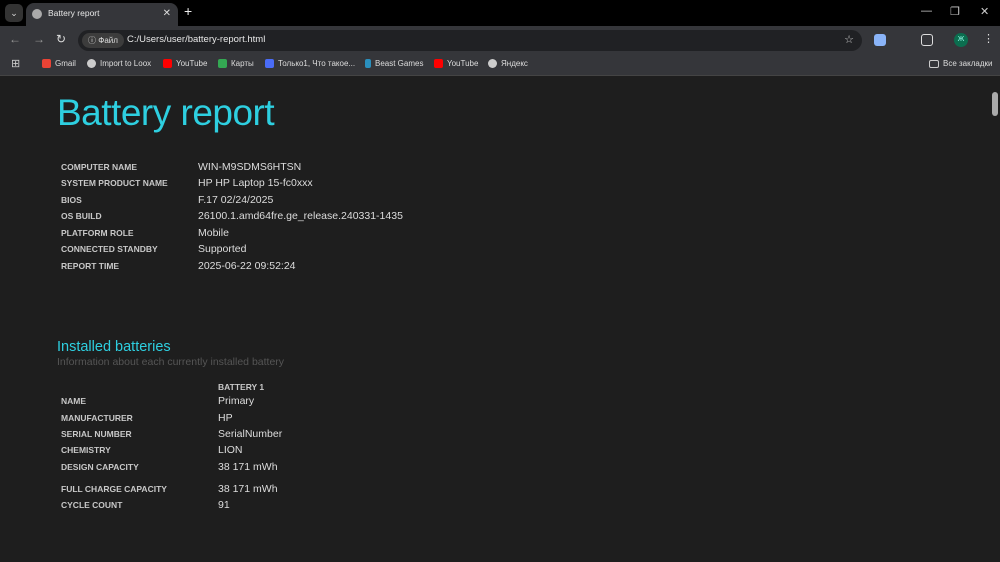 This screenshot has width=1000, height=562. I want to click on row-label: NAME, so click(74, 401).